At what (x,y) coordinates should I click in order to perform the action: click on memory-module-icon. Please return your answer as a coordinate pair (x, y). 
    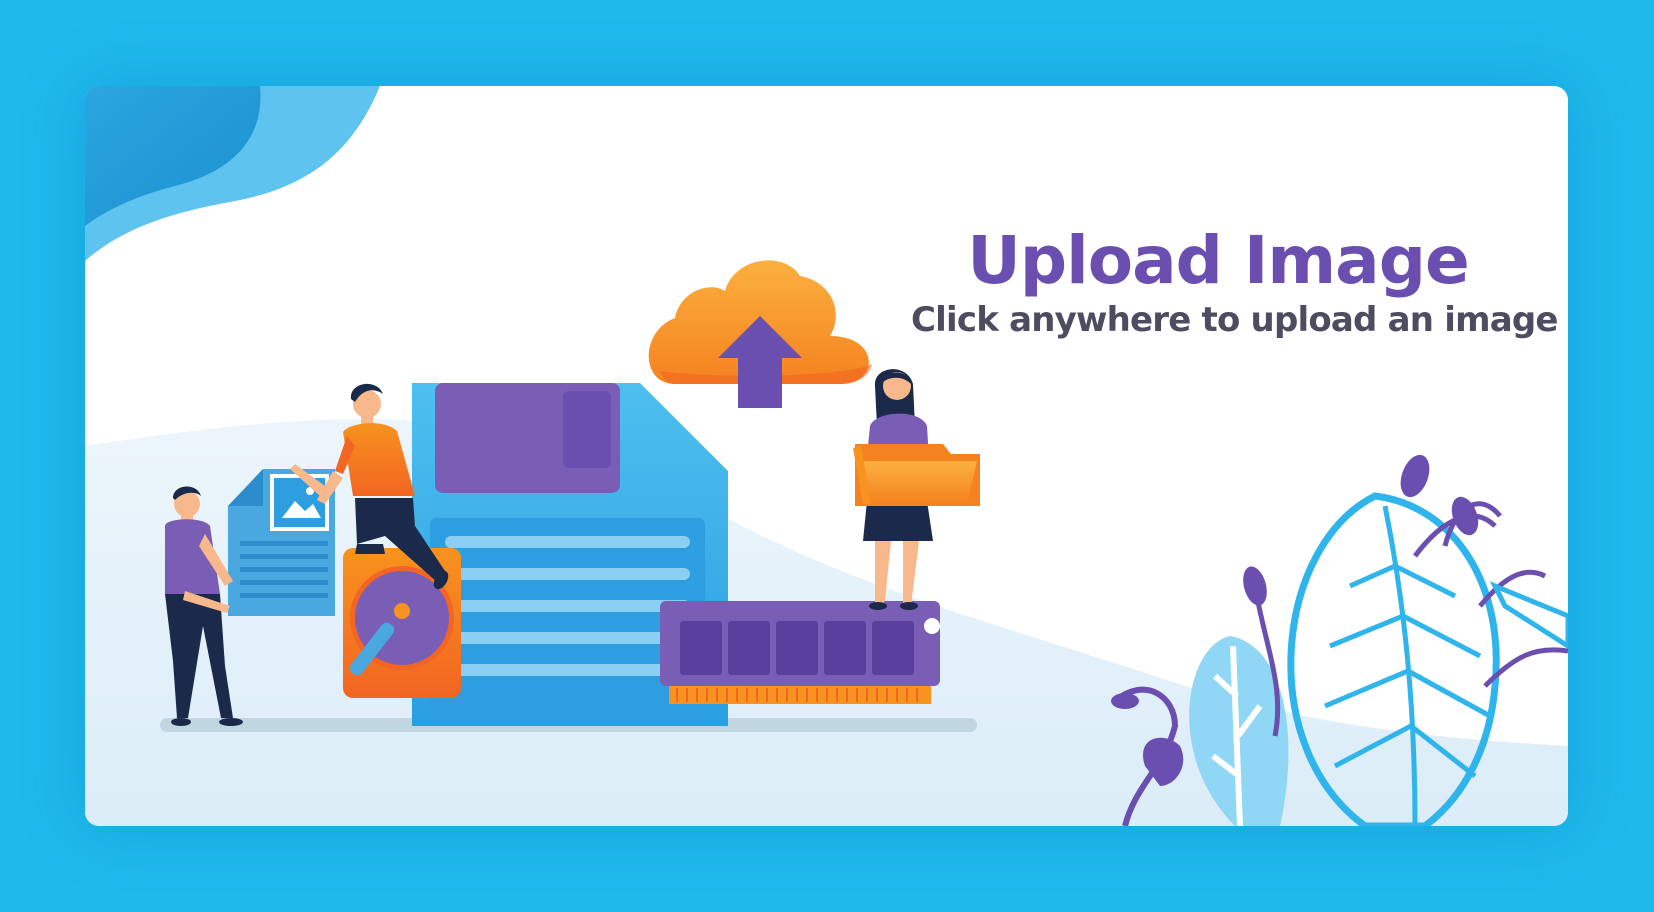
    Looking at the image, I should click on (800, 652).